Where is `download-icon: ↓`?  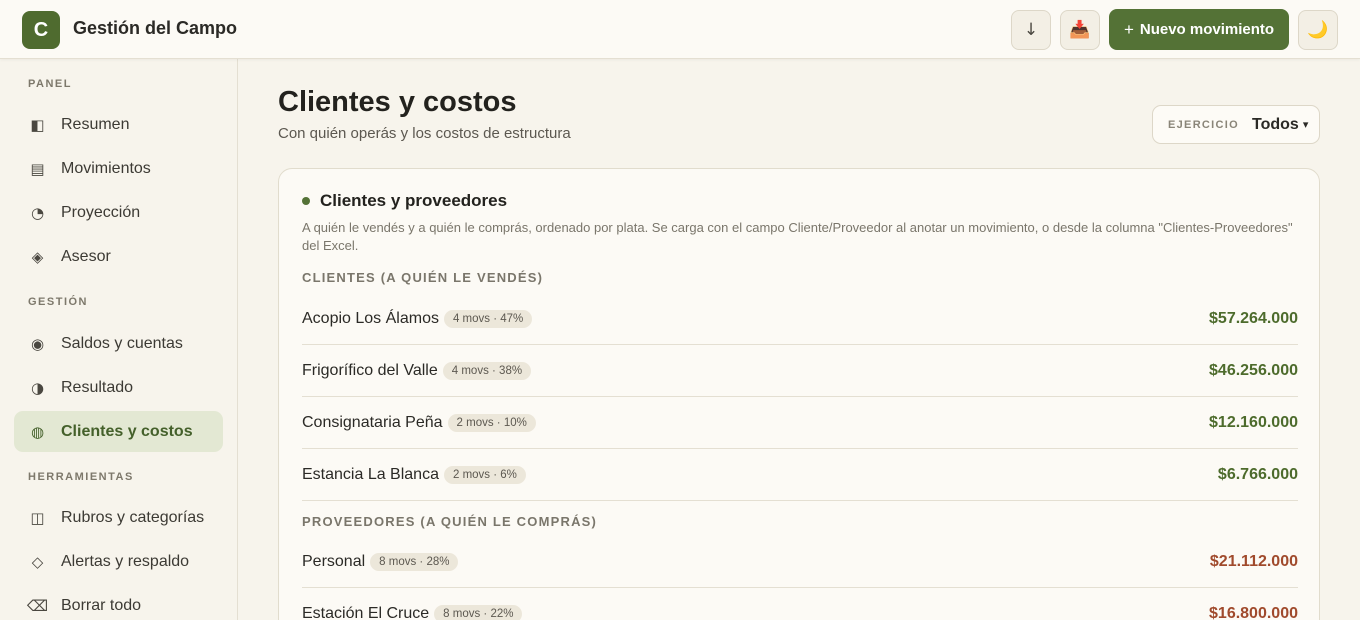
download-icon: ↓ is located at coordinates (1031, 30).